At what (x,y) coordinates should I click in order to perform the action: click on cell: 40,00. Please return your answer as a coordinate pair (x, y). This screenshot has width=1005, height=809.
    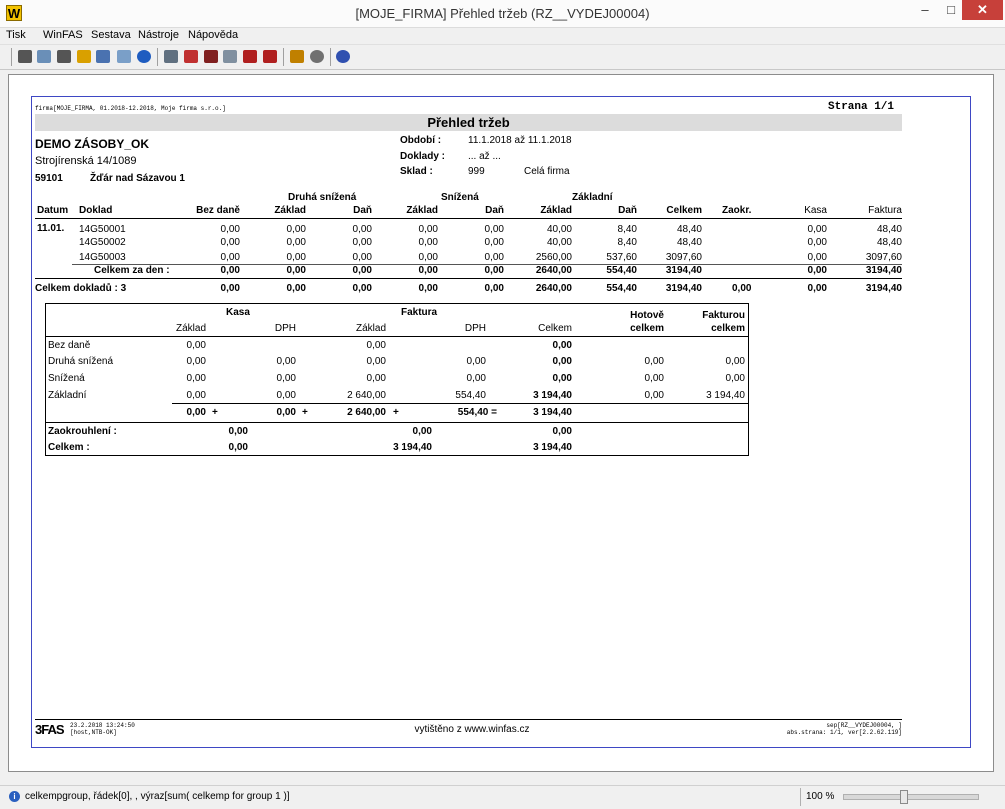
    Looking at the image, I should click on (559, 242).